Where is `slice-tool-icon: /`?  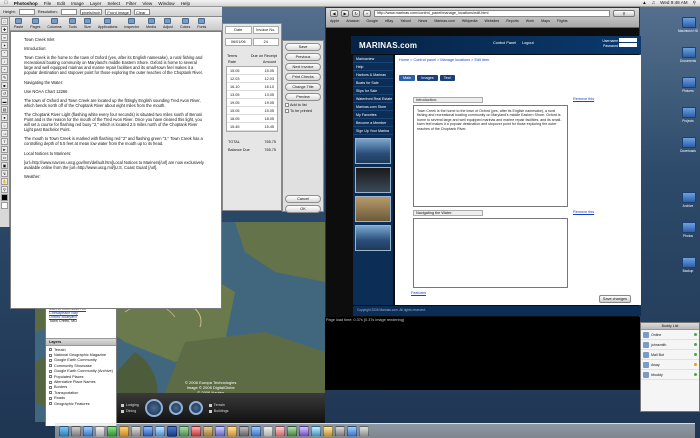
slice-tool-icon: / is located at coordinates (4, 61).